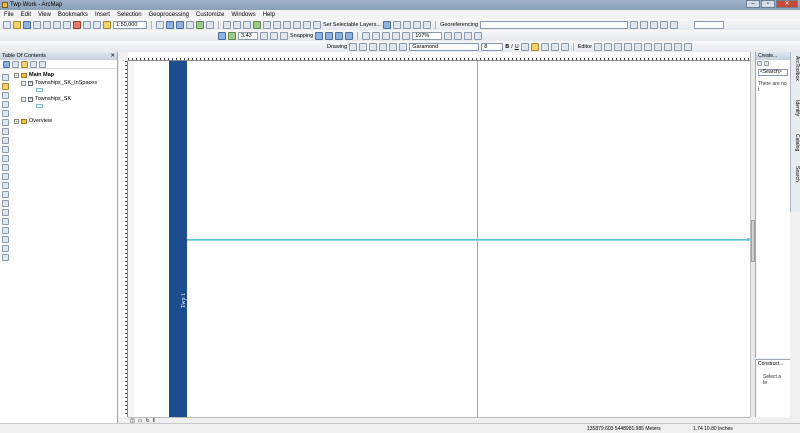  I want to click on snapping-menu: Snapping, so click(301, 36).